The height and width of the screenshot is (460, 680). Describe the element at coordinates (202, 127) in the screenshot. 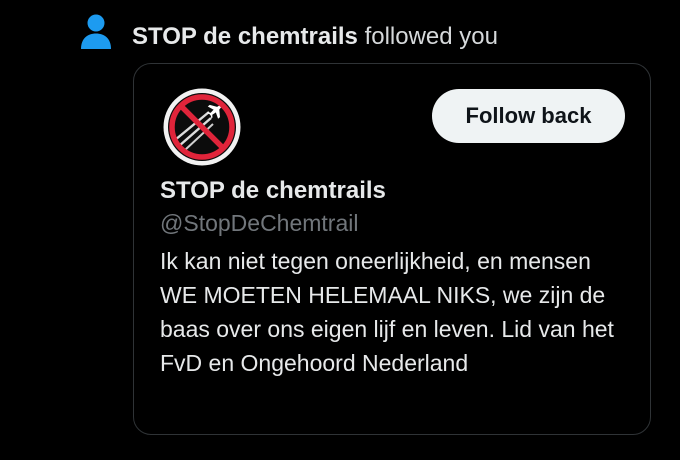

I see `no-chemtrails-icon` at that location.